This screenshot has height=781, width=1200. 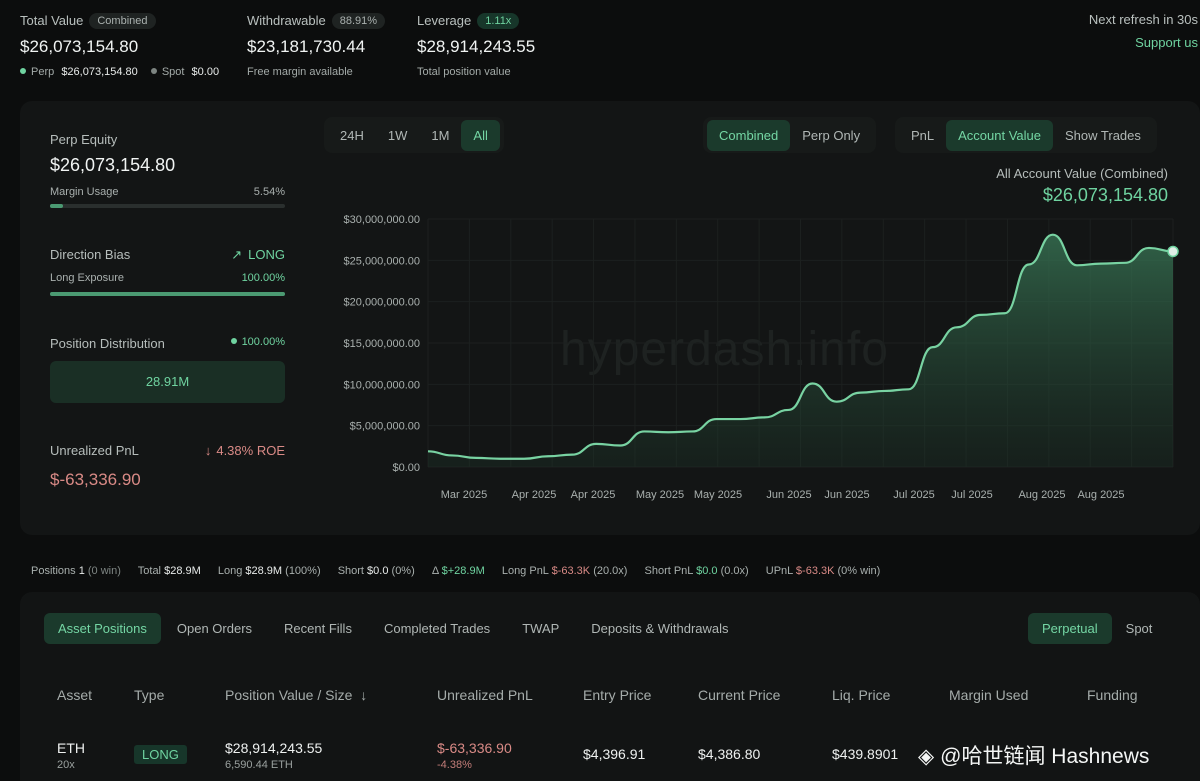 I want to click on col-asset: Asset, so click(x=74, y=695).